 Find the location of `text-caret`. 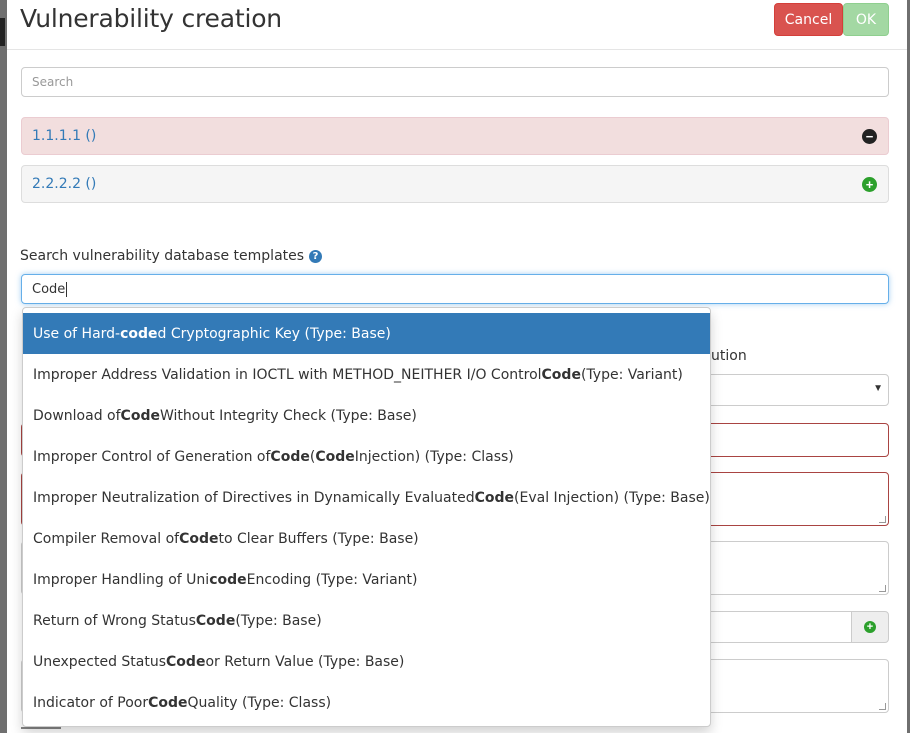

text-caret is located at coordinates (67, 289).